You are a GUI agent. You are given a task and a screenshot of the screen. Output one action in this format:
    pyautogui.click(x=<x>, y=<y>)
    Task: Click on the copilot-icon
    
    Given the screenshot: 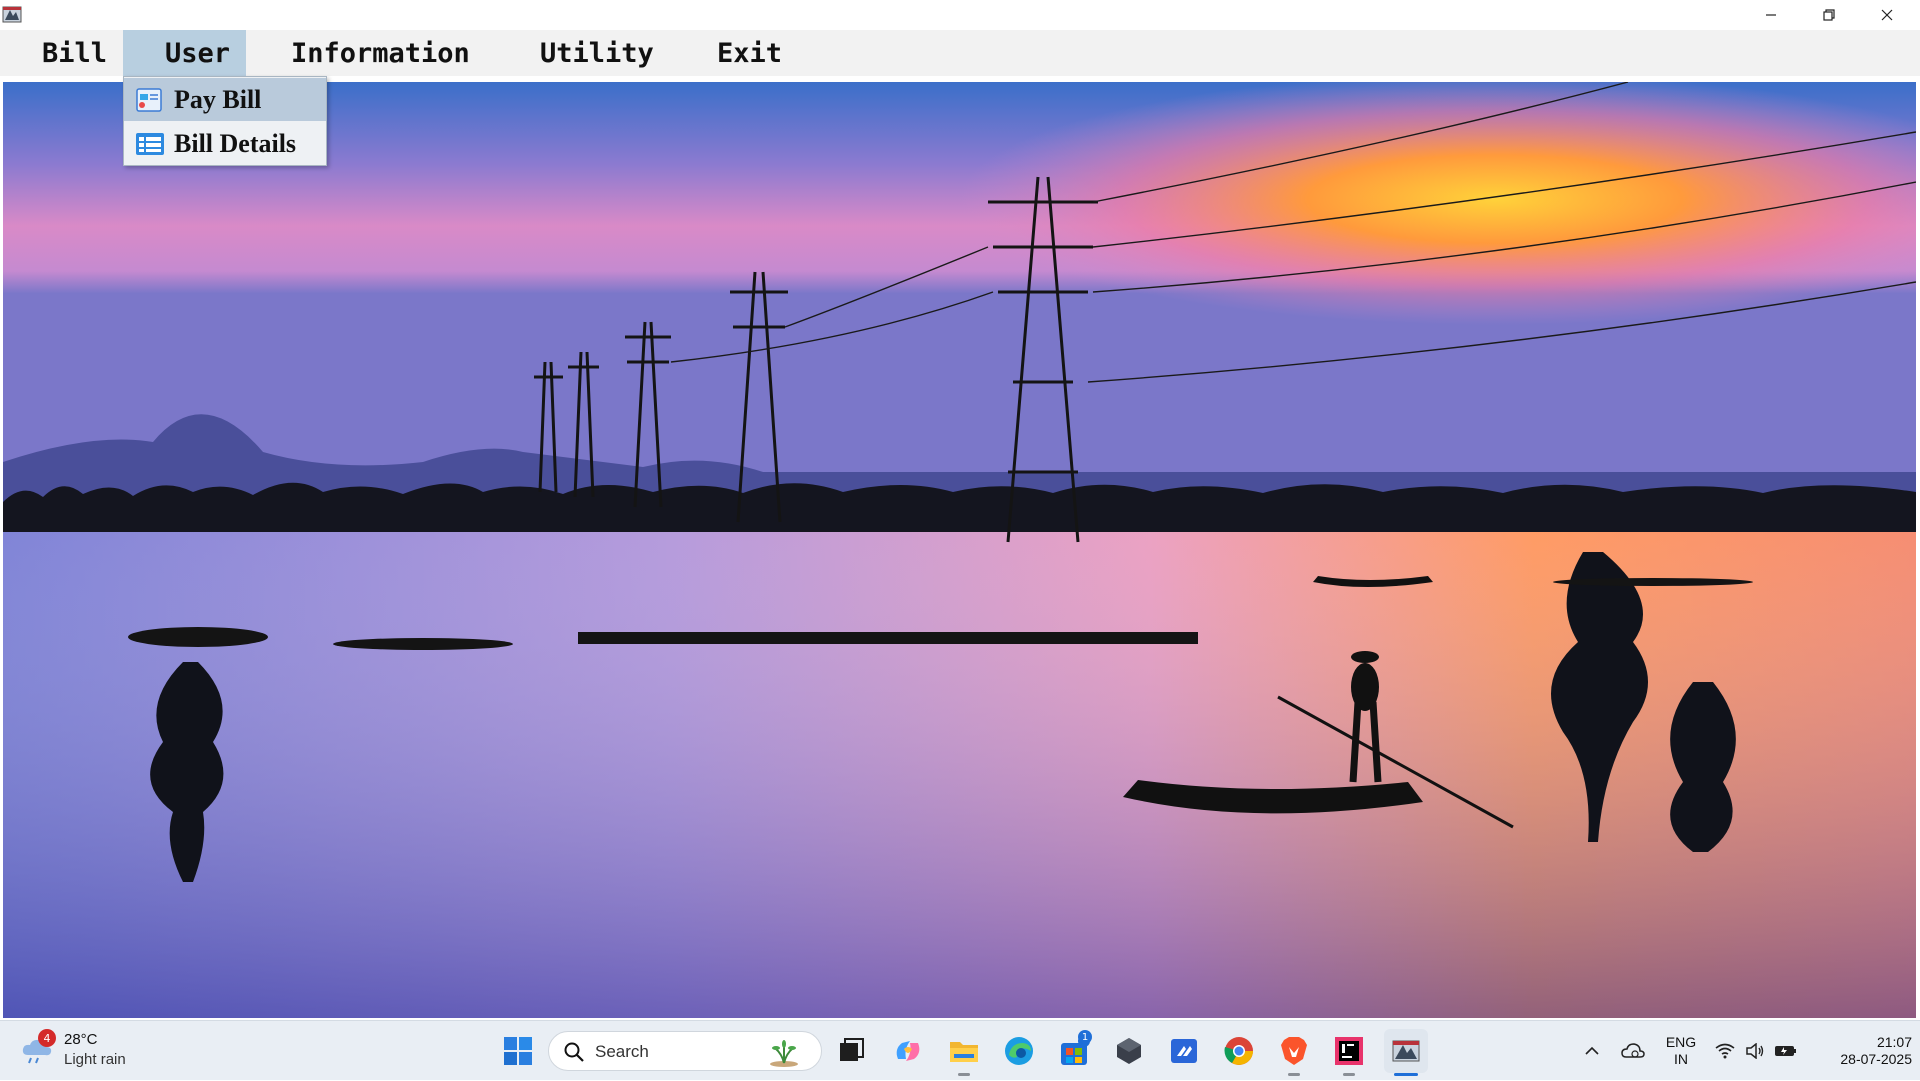 What is the action you would take?
    pyautogui.click(x=908, y=1051)
    